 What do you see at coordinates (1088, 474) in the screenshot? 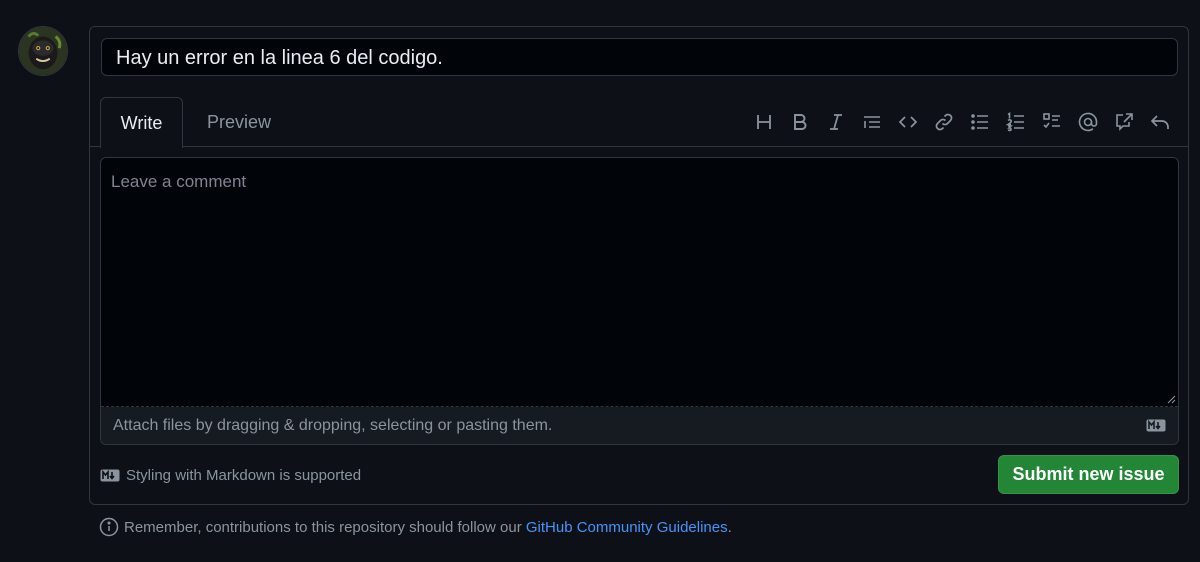
I see `submit-new-issue-button: Submit new issue` at bounding box center [1088, 474].